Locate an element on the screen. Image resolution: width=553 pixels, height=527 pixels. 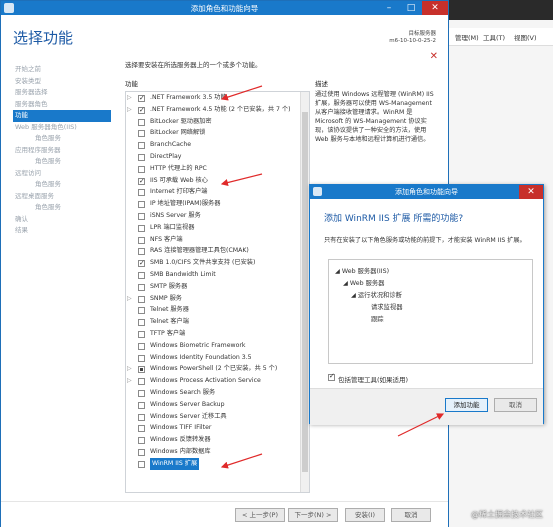
feature-row: Windows Search 服务 is located at coordinates (217, 393).